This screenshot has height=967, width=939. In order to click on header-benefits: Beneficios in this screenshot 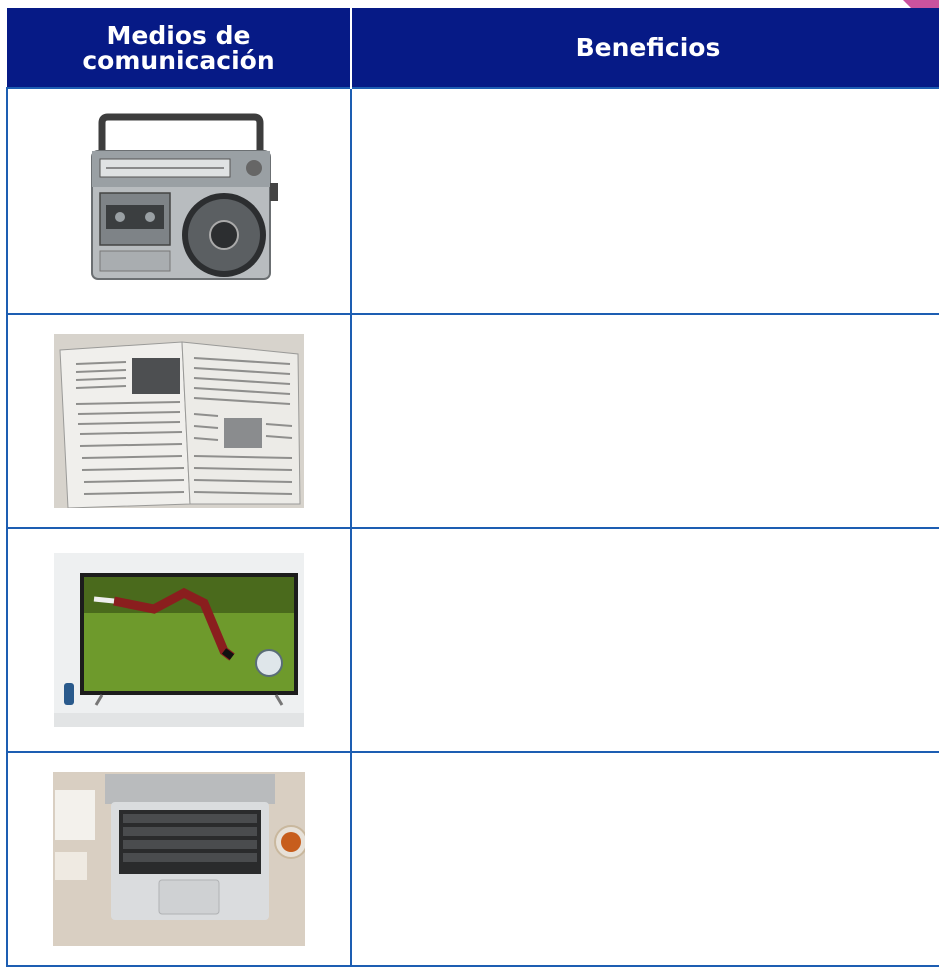, I will do `click(645, 48)`.